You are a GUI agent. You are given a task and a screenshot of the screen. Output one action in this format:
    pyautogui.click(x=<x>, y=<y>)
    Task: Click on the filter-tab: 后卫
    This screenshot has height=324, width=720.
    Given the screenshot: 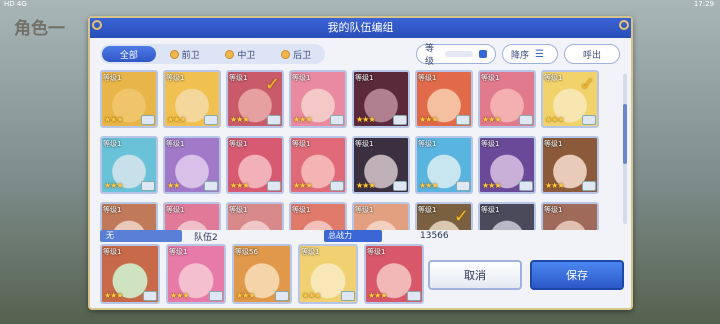 What is the action you would take?
    pyautogui.click(x=296, y=54)
    